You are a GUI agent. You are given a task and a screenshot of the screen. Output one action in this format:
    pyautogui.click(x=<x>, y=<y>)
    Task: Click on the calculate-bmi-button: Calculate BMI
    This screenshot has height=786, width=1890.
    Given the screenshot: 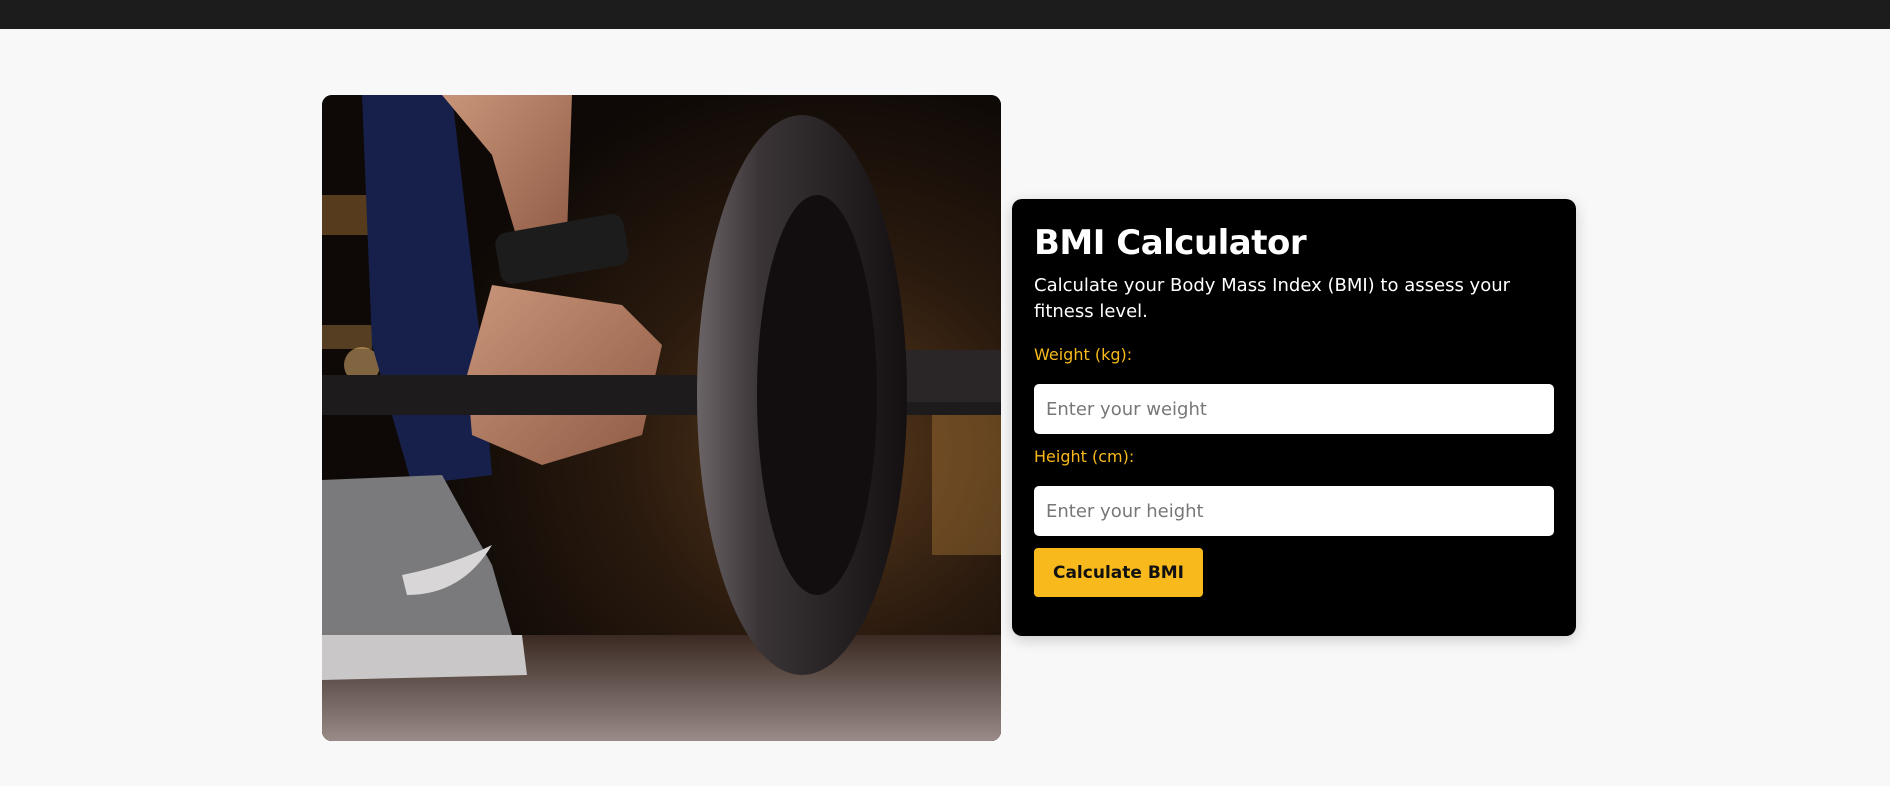 What is the action you would take?
    pyautogui.click(x=1118, y=572)
    